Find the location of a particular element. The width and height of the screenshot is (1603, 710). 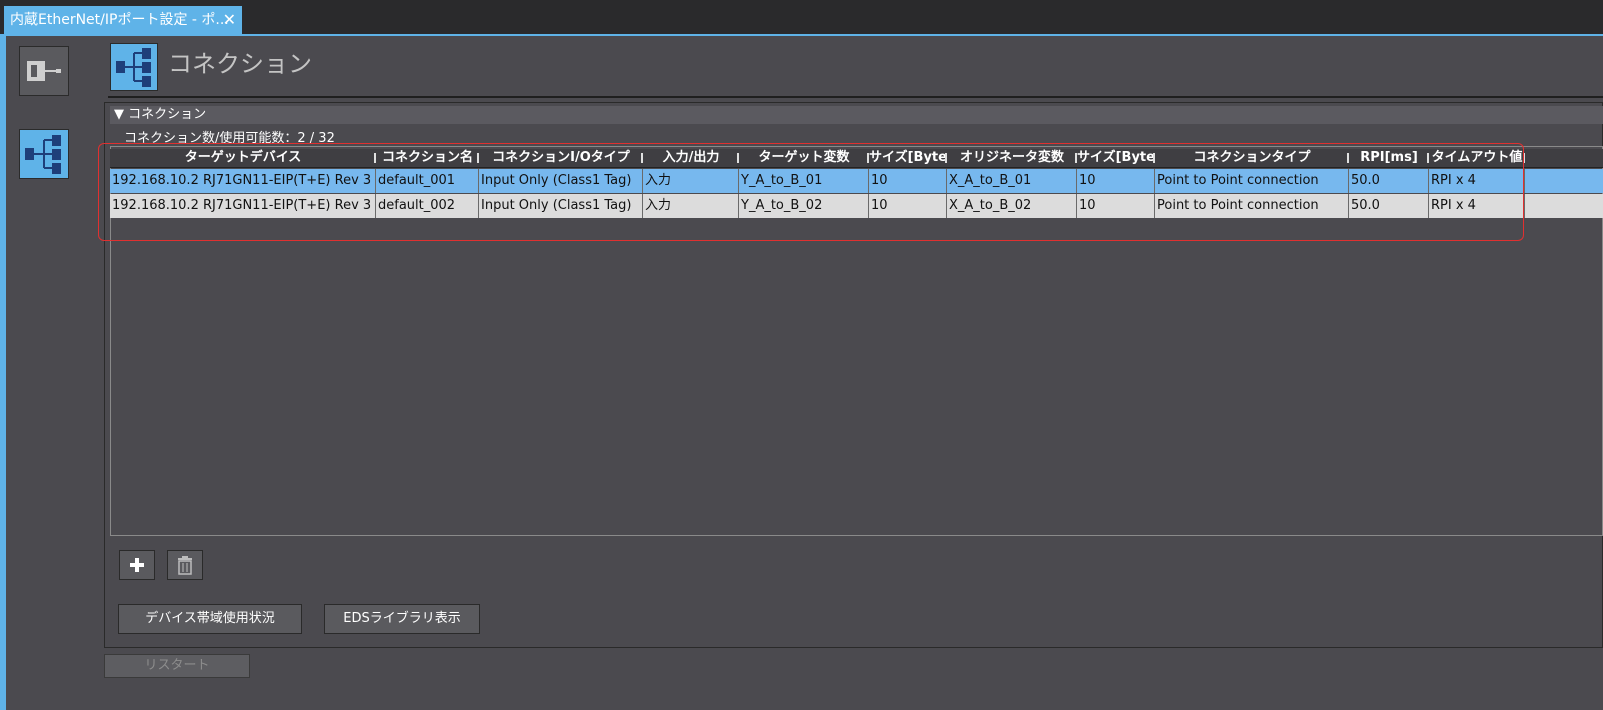

connection-count-label: コネクション数/使用可能数：2 / 32 is located at coordinates (229, 138).